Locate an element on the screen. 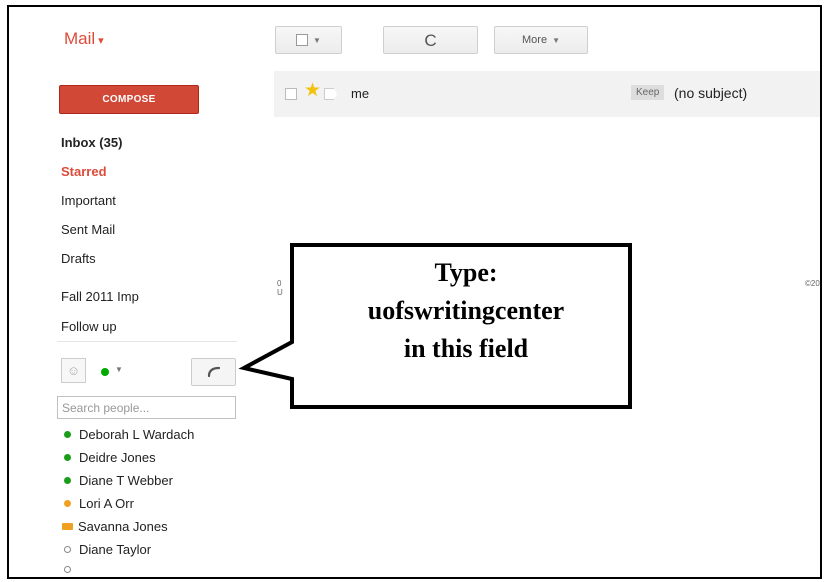 The height and width of the screenshot is (582, 827). contact-item: Deborah L Wardach is located at coordinates (129, 434).